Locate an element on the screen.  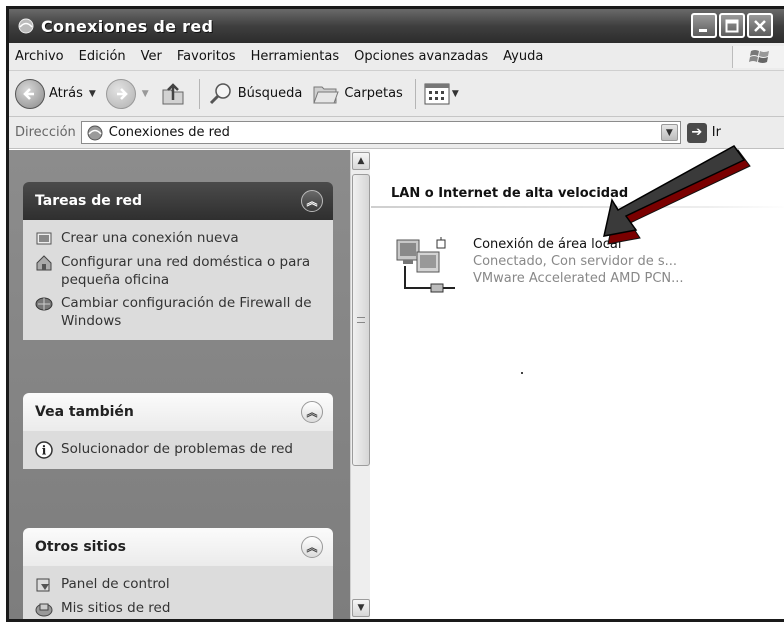
scroll-thumb is located at coordinates (361, 320).